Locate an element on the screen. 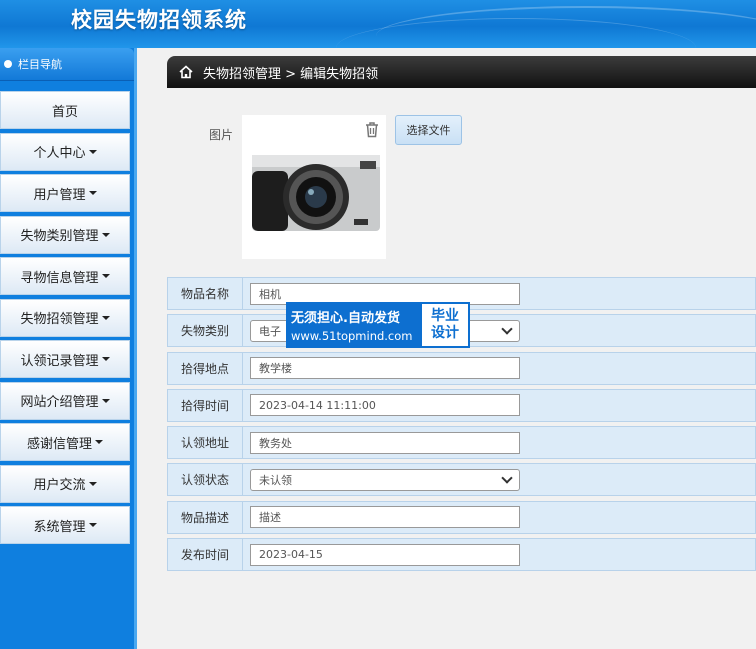  nav-heading: 栏目导航 is located at coordinates (40, 64).